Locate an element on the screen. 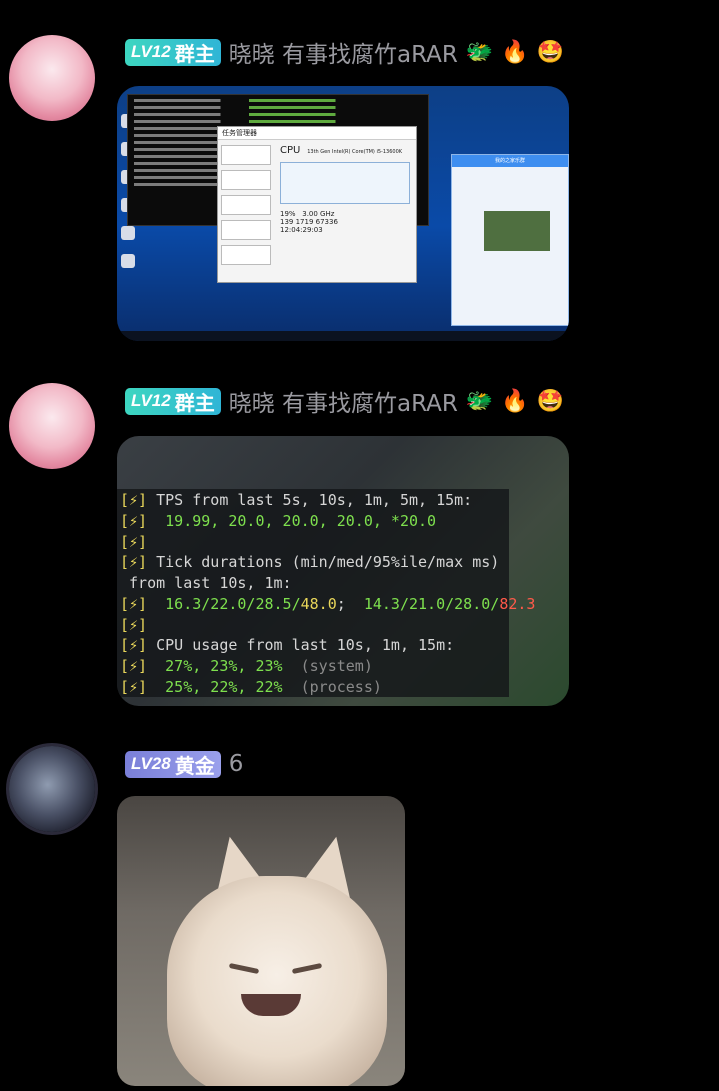  message-text: 6 is located at coordinates (236, 764).